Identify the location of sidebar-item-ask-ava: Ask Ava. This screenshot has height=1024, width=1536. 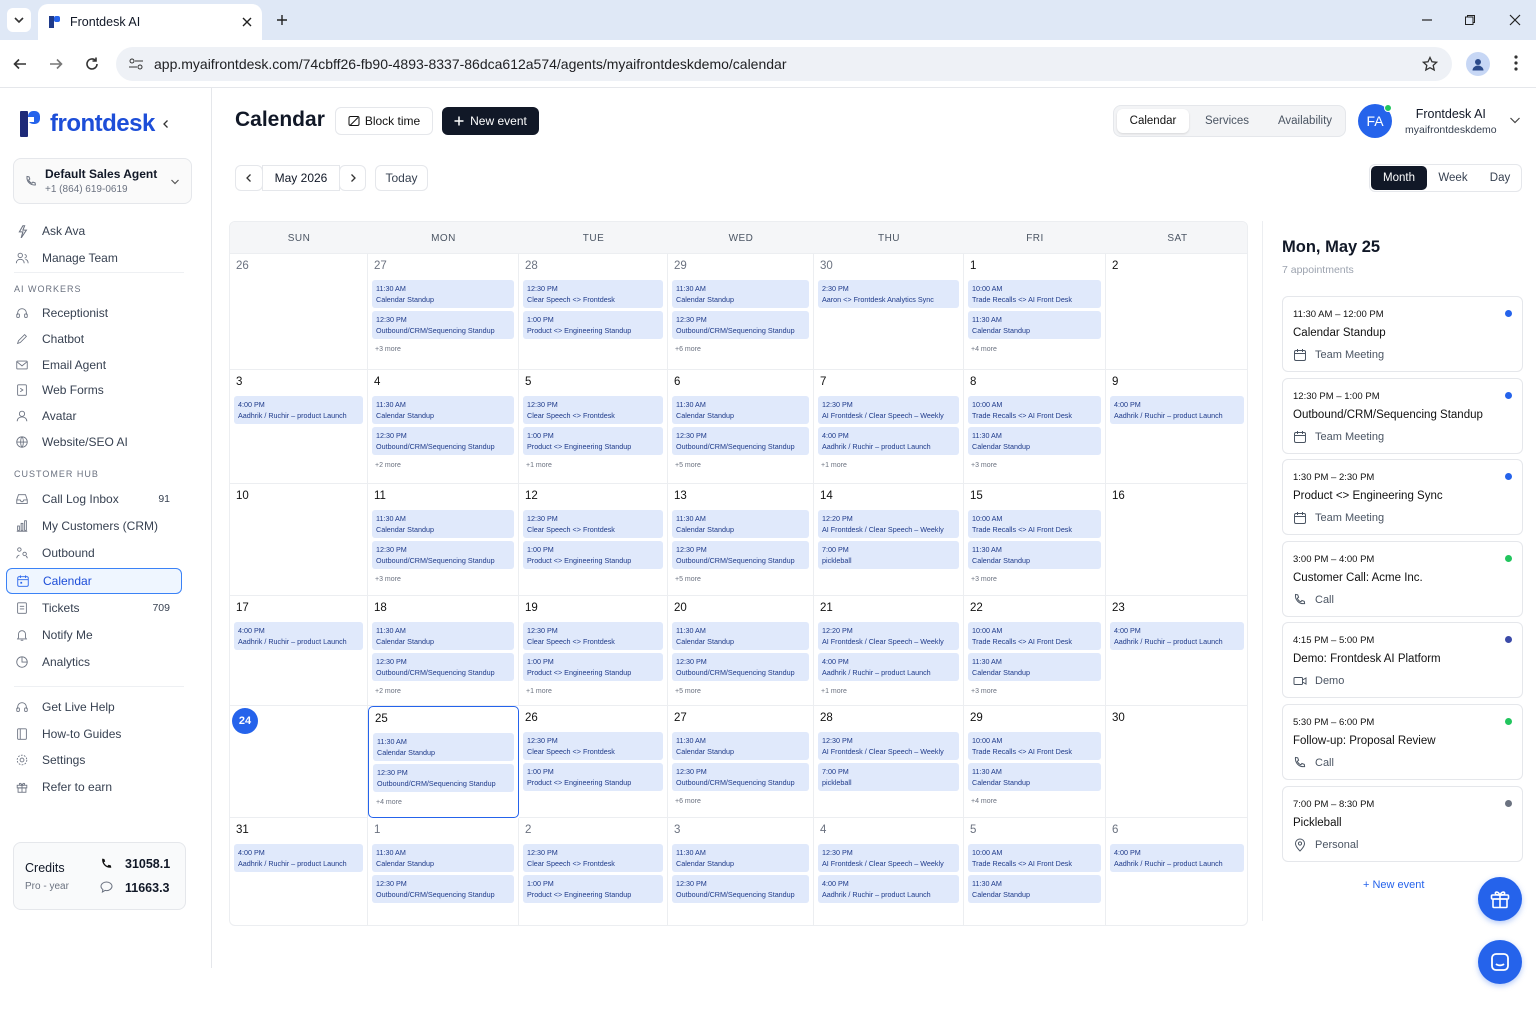
(94, 231).